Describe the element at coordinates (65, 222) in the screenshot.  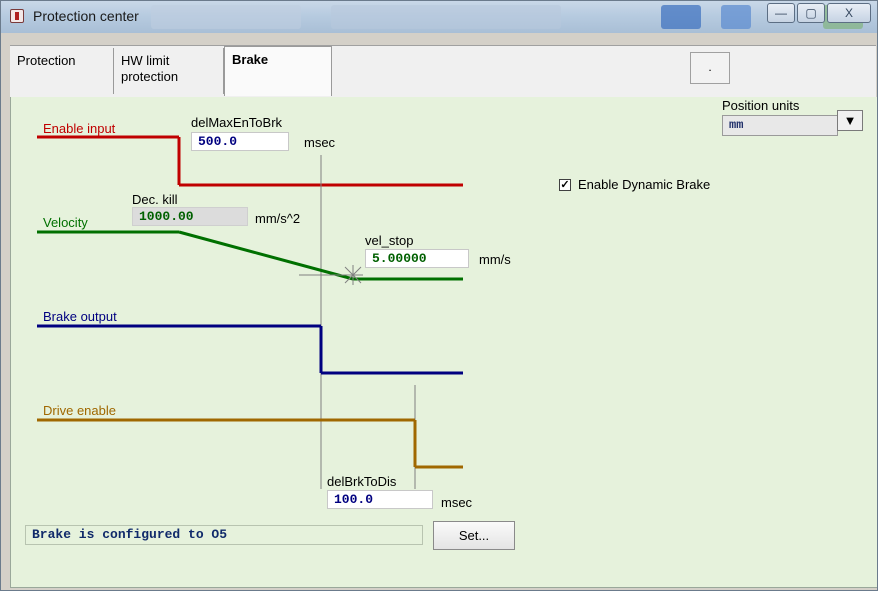
I see `velocity-label: Velocity` at that location.